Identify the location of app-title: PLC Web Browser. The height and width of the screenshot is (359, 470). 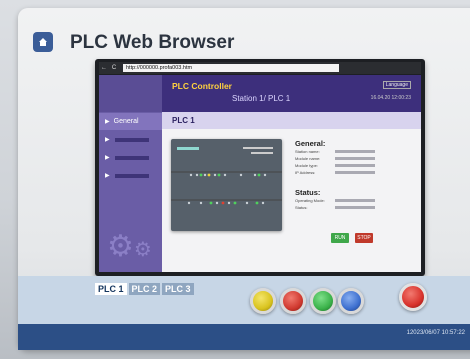
(152, 42).